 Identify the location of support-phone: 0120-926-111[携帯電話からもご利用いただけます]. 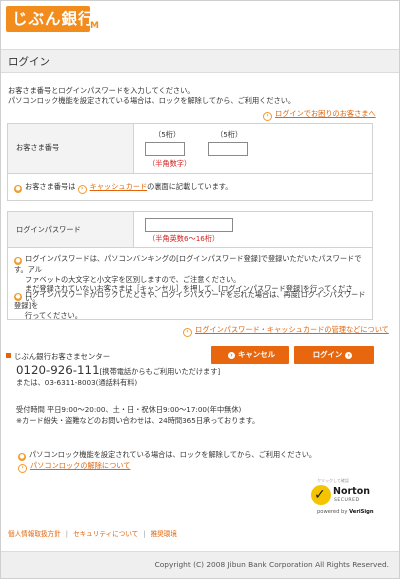
(118, 371).